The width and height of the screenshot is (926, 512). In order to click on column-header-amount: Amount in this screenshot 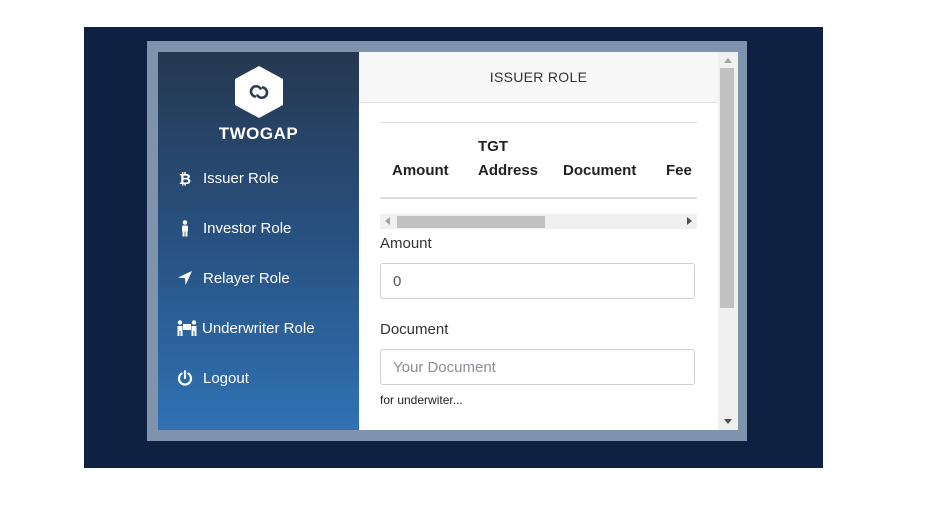, I will do `click(420, 170)`.